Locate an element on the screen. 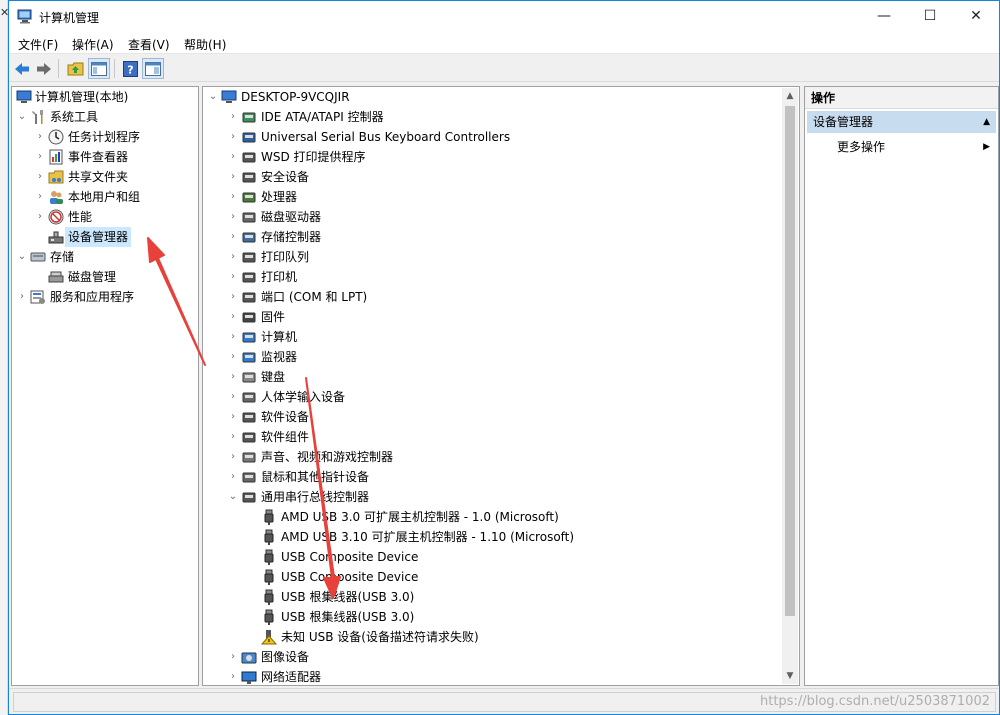  sound-icon is located at coordinates (249, 457).